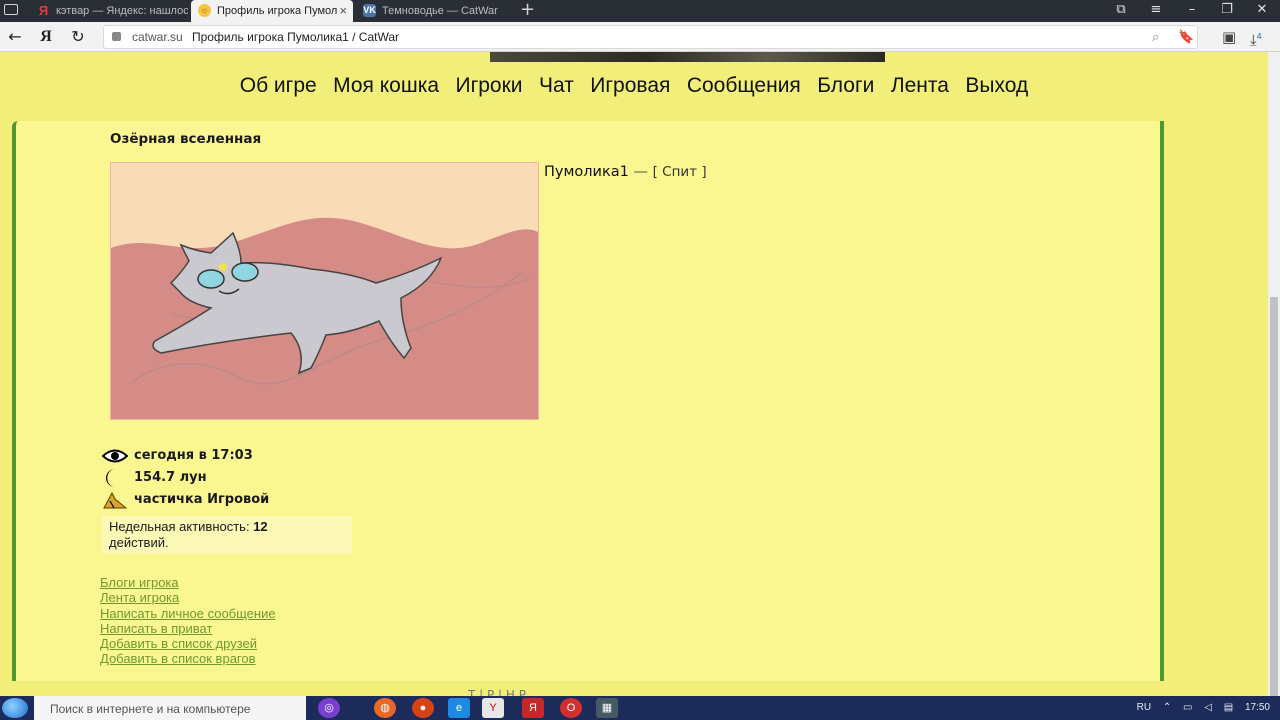 The width and height of the screenshot is (1280, 720). I want to click on site-banner, so click(634, 57).